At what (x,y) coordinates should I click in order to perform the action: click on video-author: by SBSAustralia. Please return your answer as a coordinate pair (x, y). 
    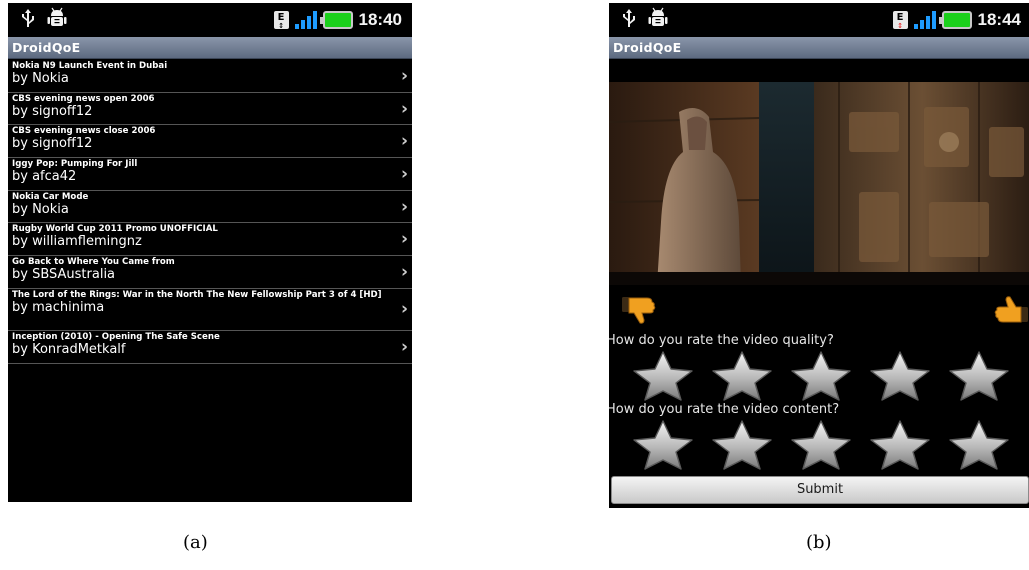
    Looking at the image, I should click on (64, 275).